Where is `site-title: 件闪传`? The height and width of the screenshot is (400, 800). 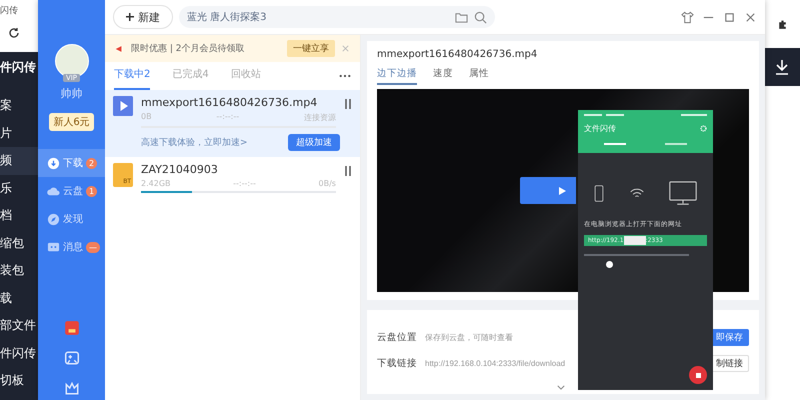 site-title: 件闪传 is located at coordinates (18, 67).